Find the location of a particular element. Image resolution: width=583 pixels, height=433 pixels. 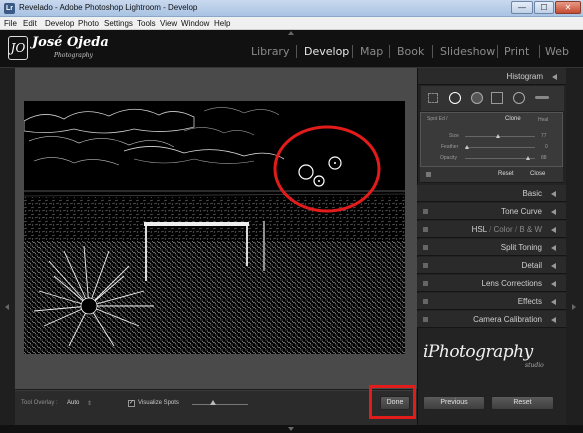

visualize-spots-checkbox: ✓ is located at coordinates (131, 403).